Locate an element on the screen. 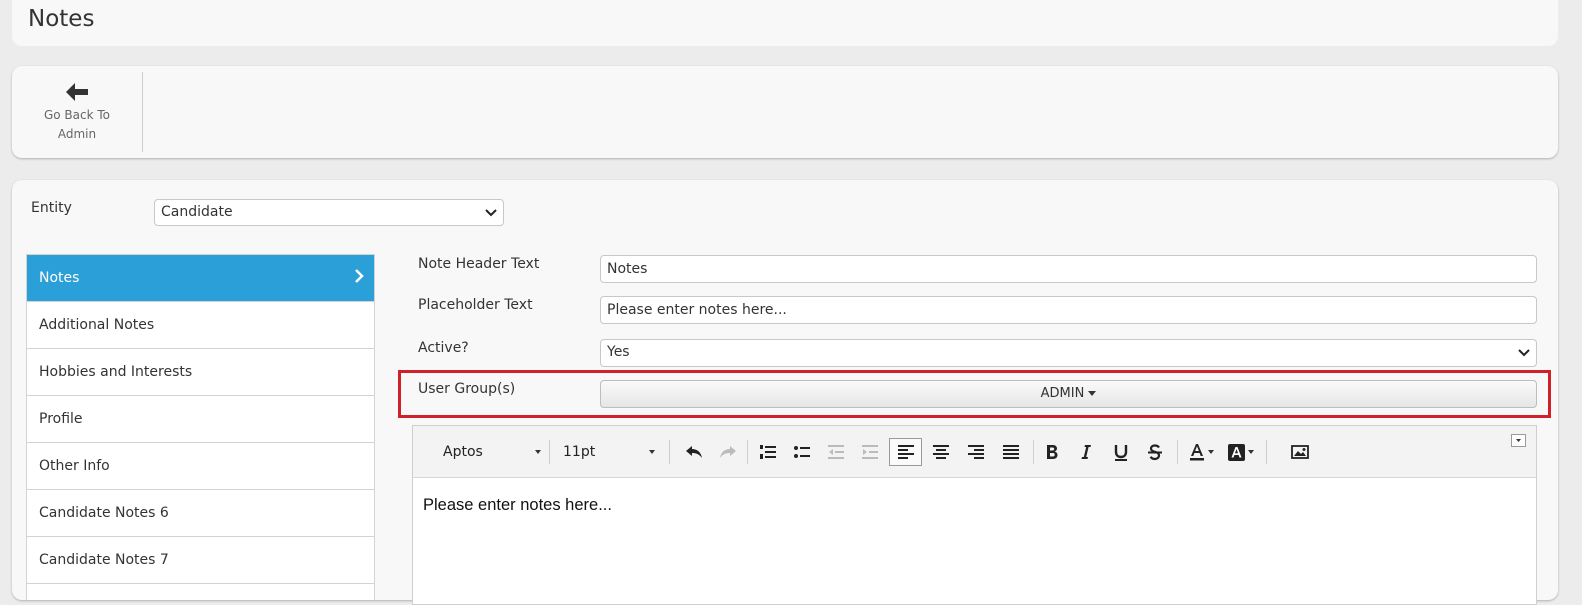 This screenshot has width=1582, height=605. redo-icon is located at coordinates (728, 452).